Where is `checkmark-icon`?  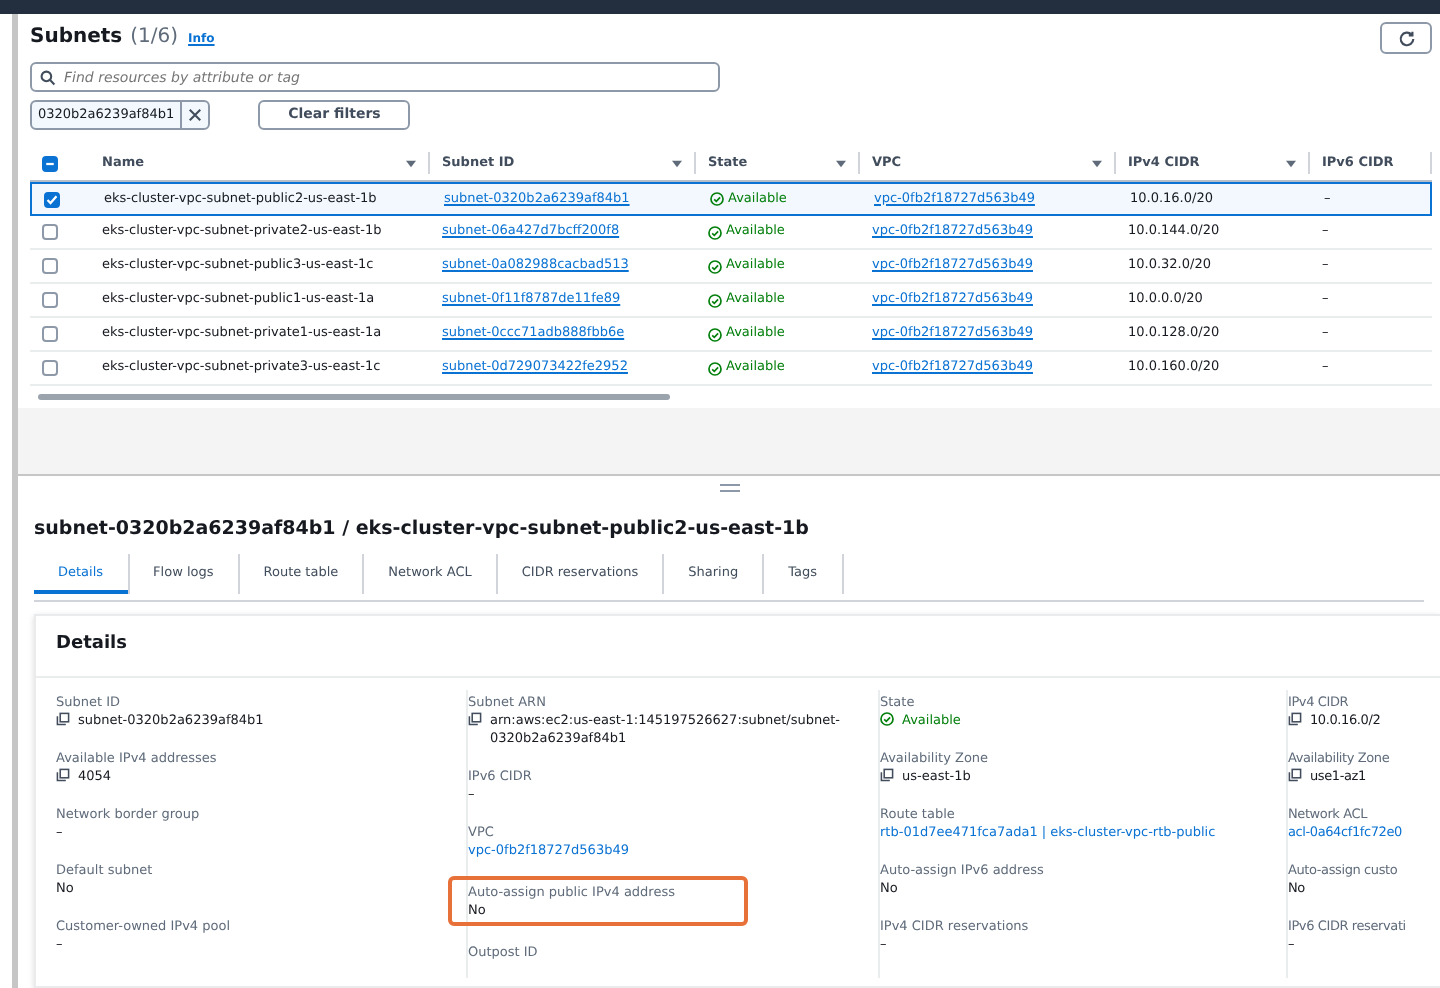
checkmark-icon is located at coordinates (52, 199).